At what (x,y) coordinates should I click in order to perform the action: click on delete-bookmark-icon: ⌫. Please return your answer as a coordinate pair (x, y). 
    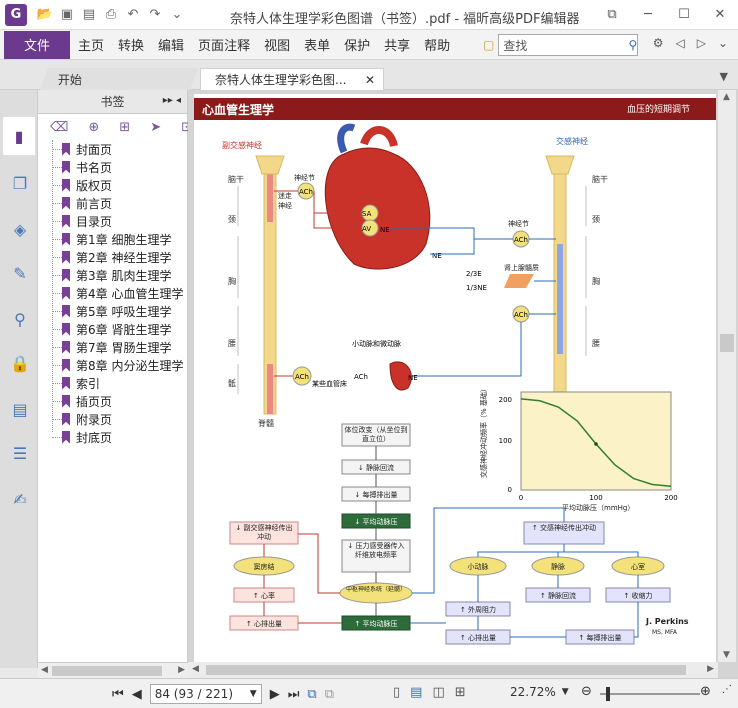
    Looking at the image, I should click on (59, 127).